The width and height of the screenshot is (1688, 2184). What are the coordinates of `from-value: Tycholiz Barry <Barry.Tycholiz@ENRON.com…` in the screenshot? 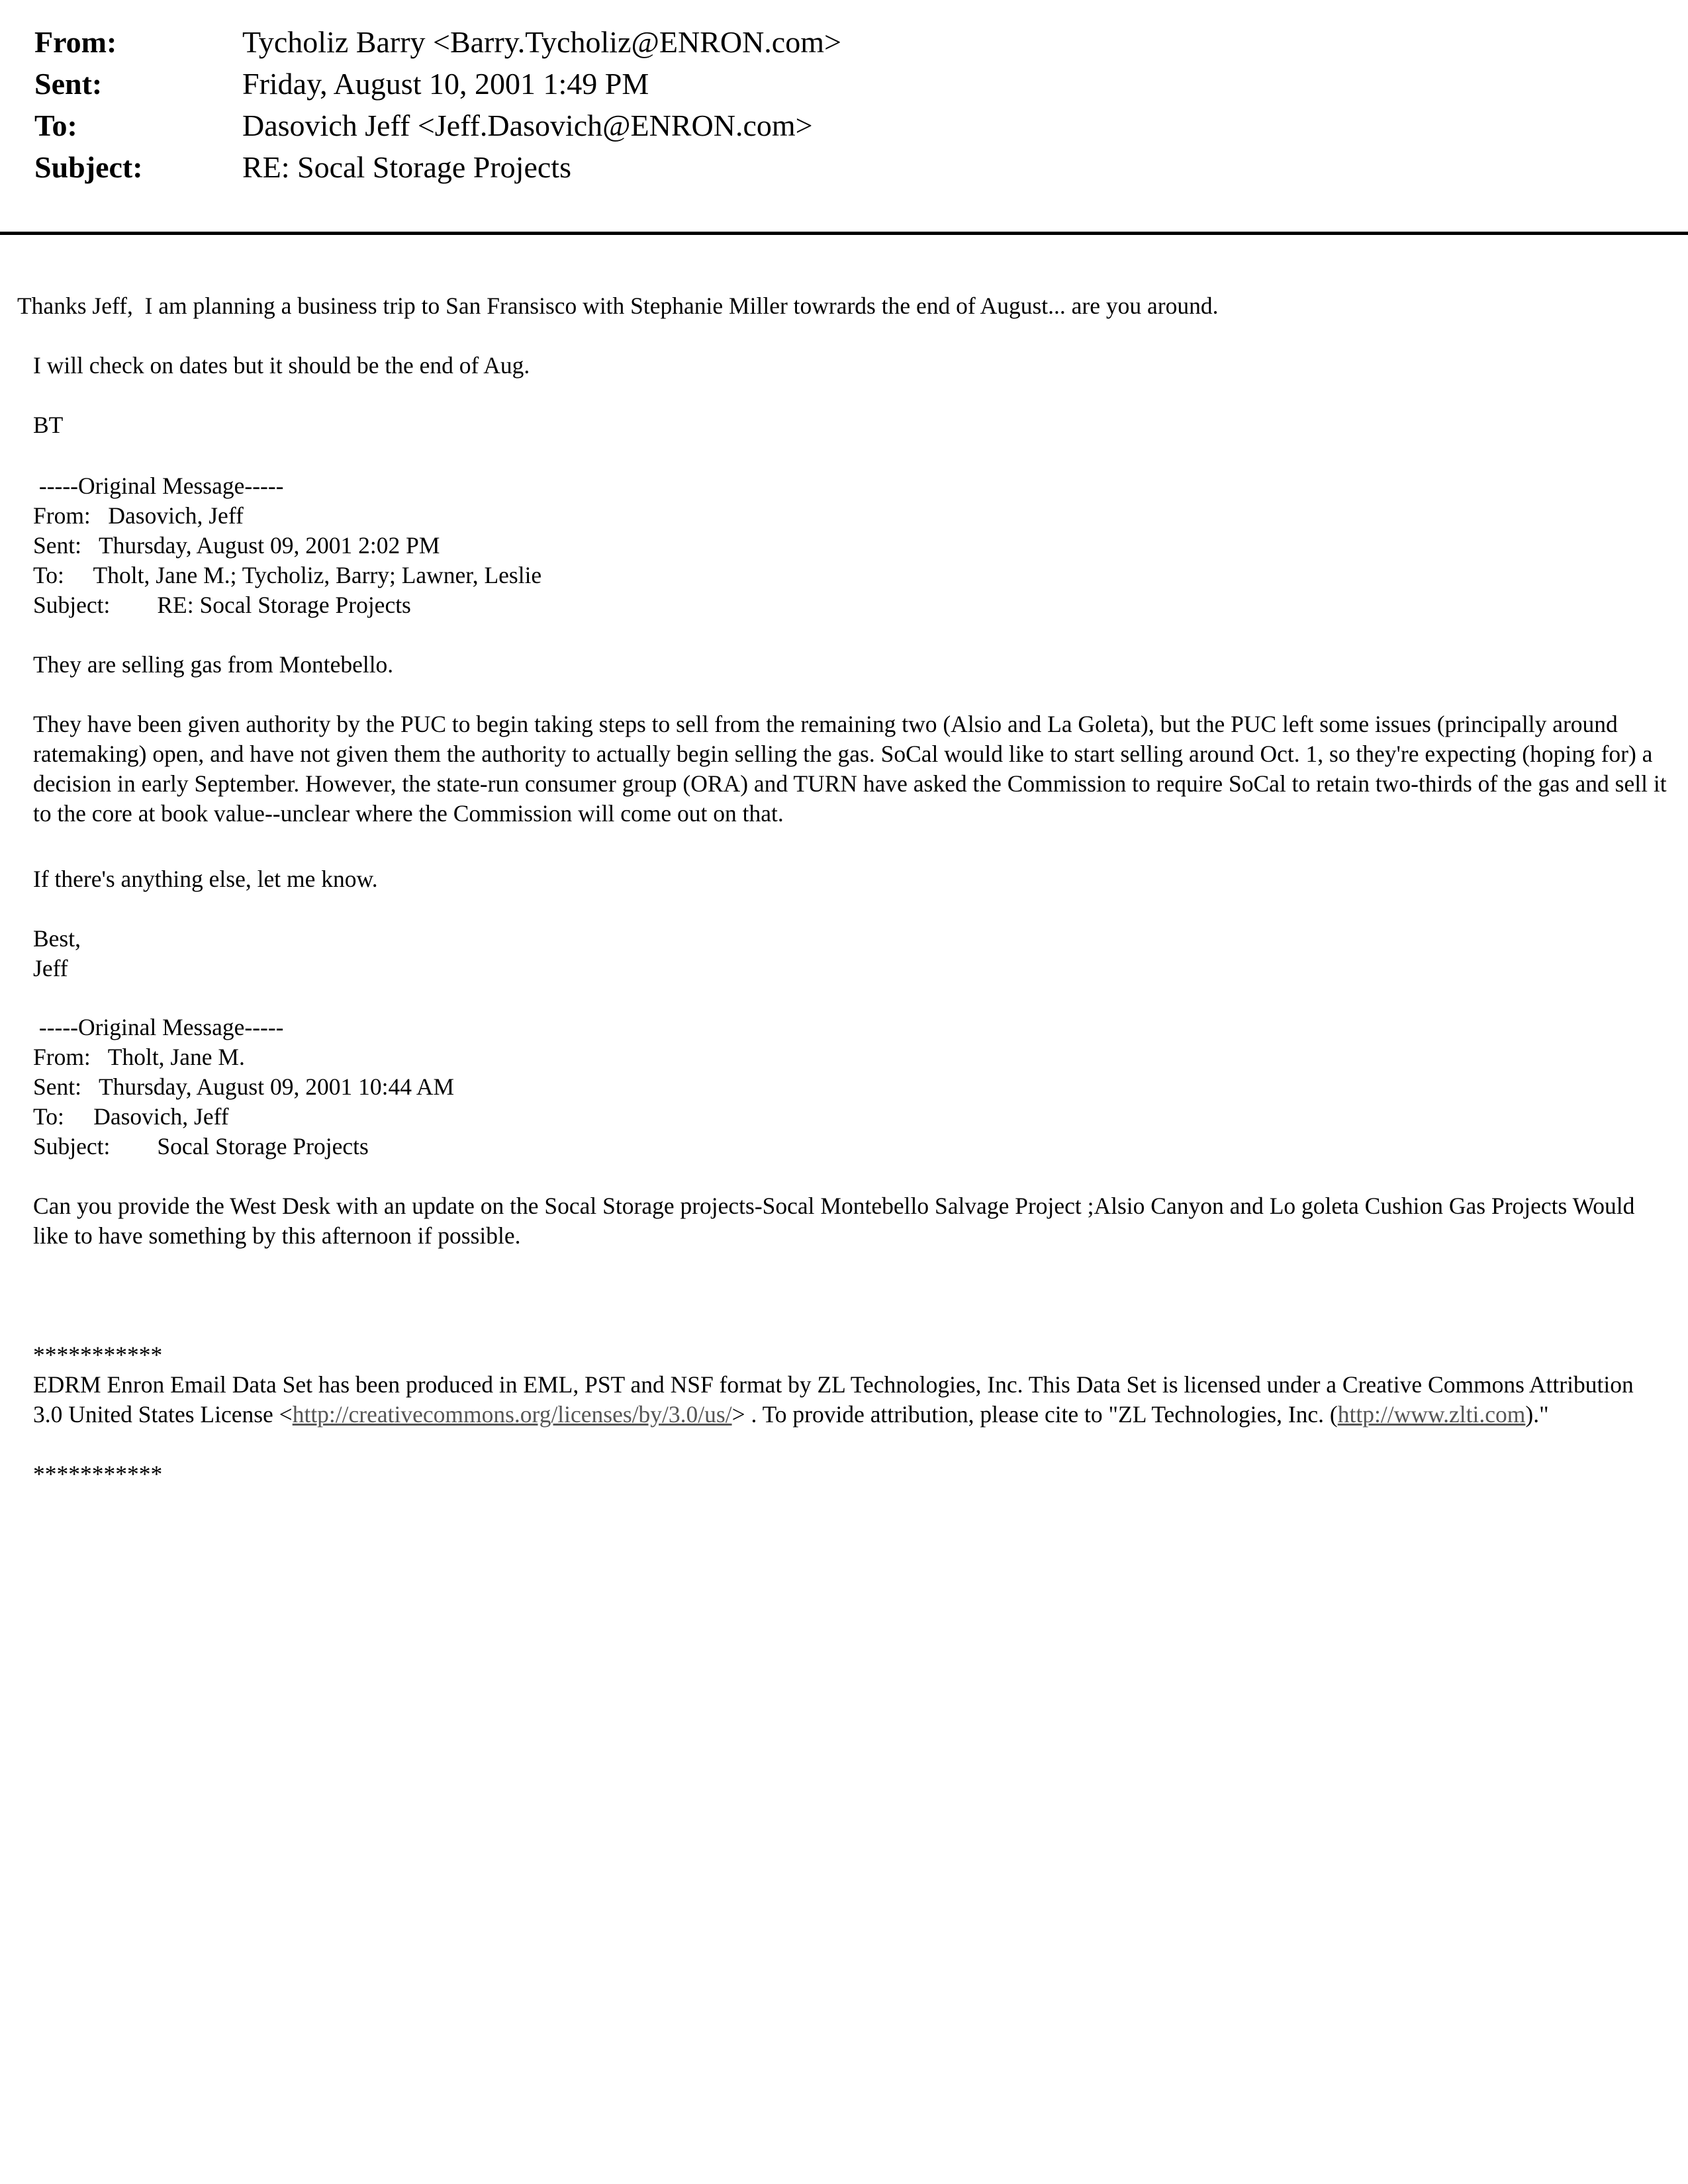 It's located at (541, 42).